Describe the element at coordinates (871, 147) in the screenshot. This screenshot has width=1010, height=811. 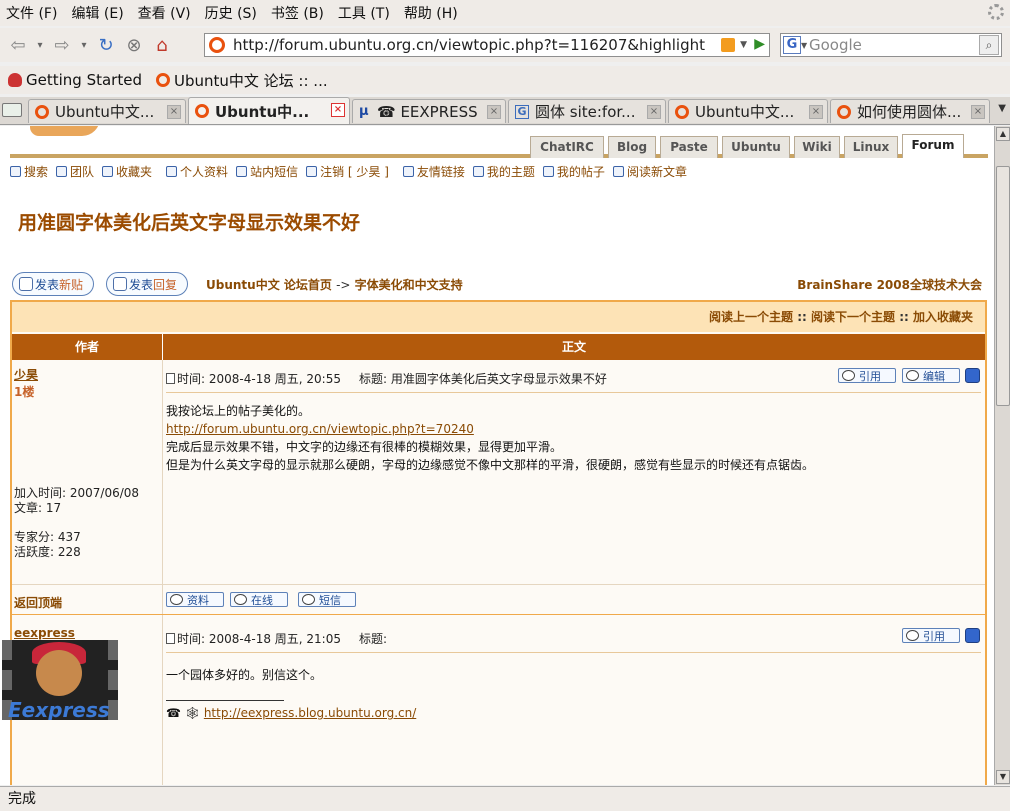
I see `site-tab-linux: Linux` at that location.